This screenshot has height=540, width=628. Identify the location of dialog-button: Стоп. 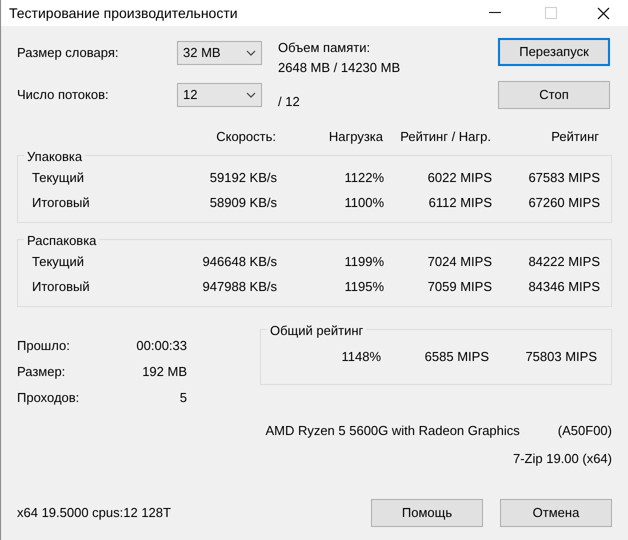
(554, 95).